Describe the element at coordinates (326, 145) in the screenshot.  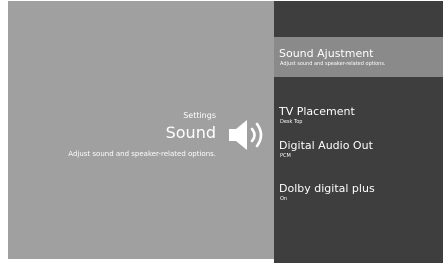
I see `menu-item-title: Digital Audio Out` at that location.